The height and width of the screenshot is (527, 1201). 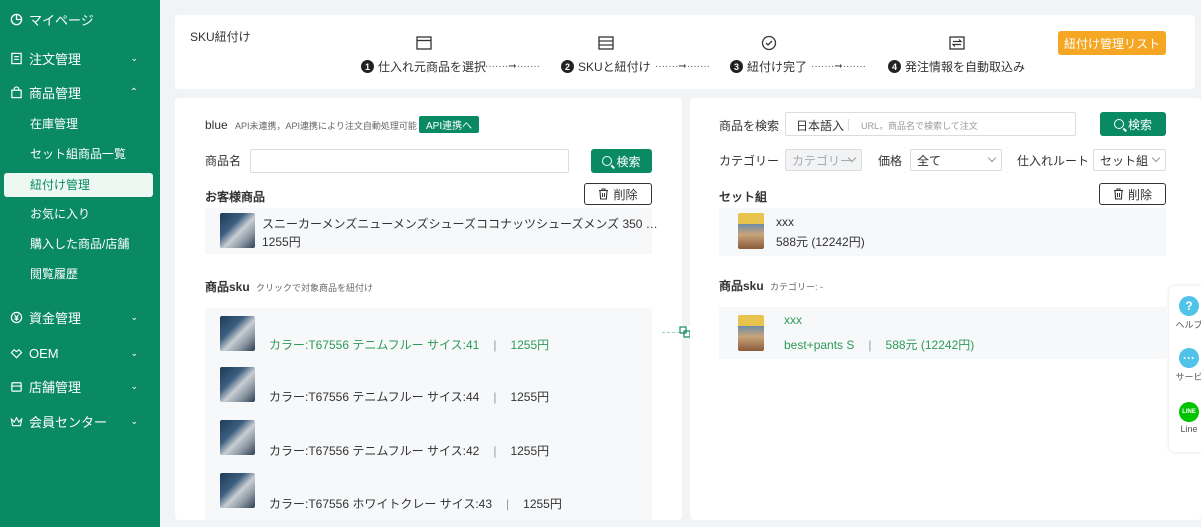 I want to click on transfer-icon, so click(x=957, y=43).